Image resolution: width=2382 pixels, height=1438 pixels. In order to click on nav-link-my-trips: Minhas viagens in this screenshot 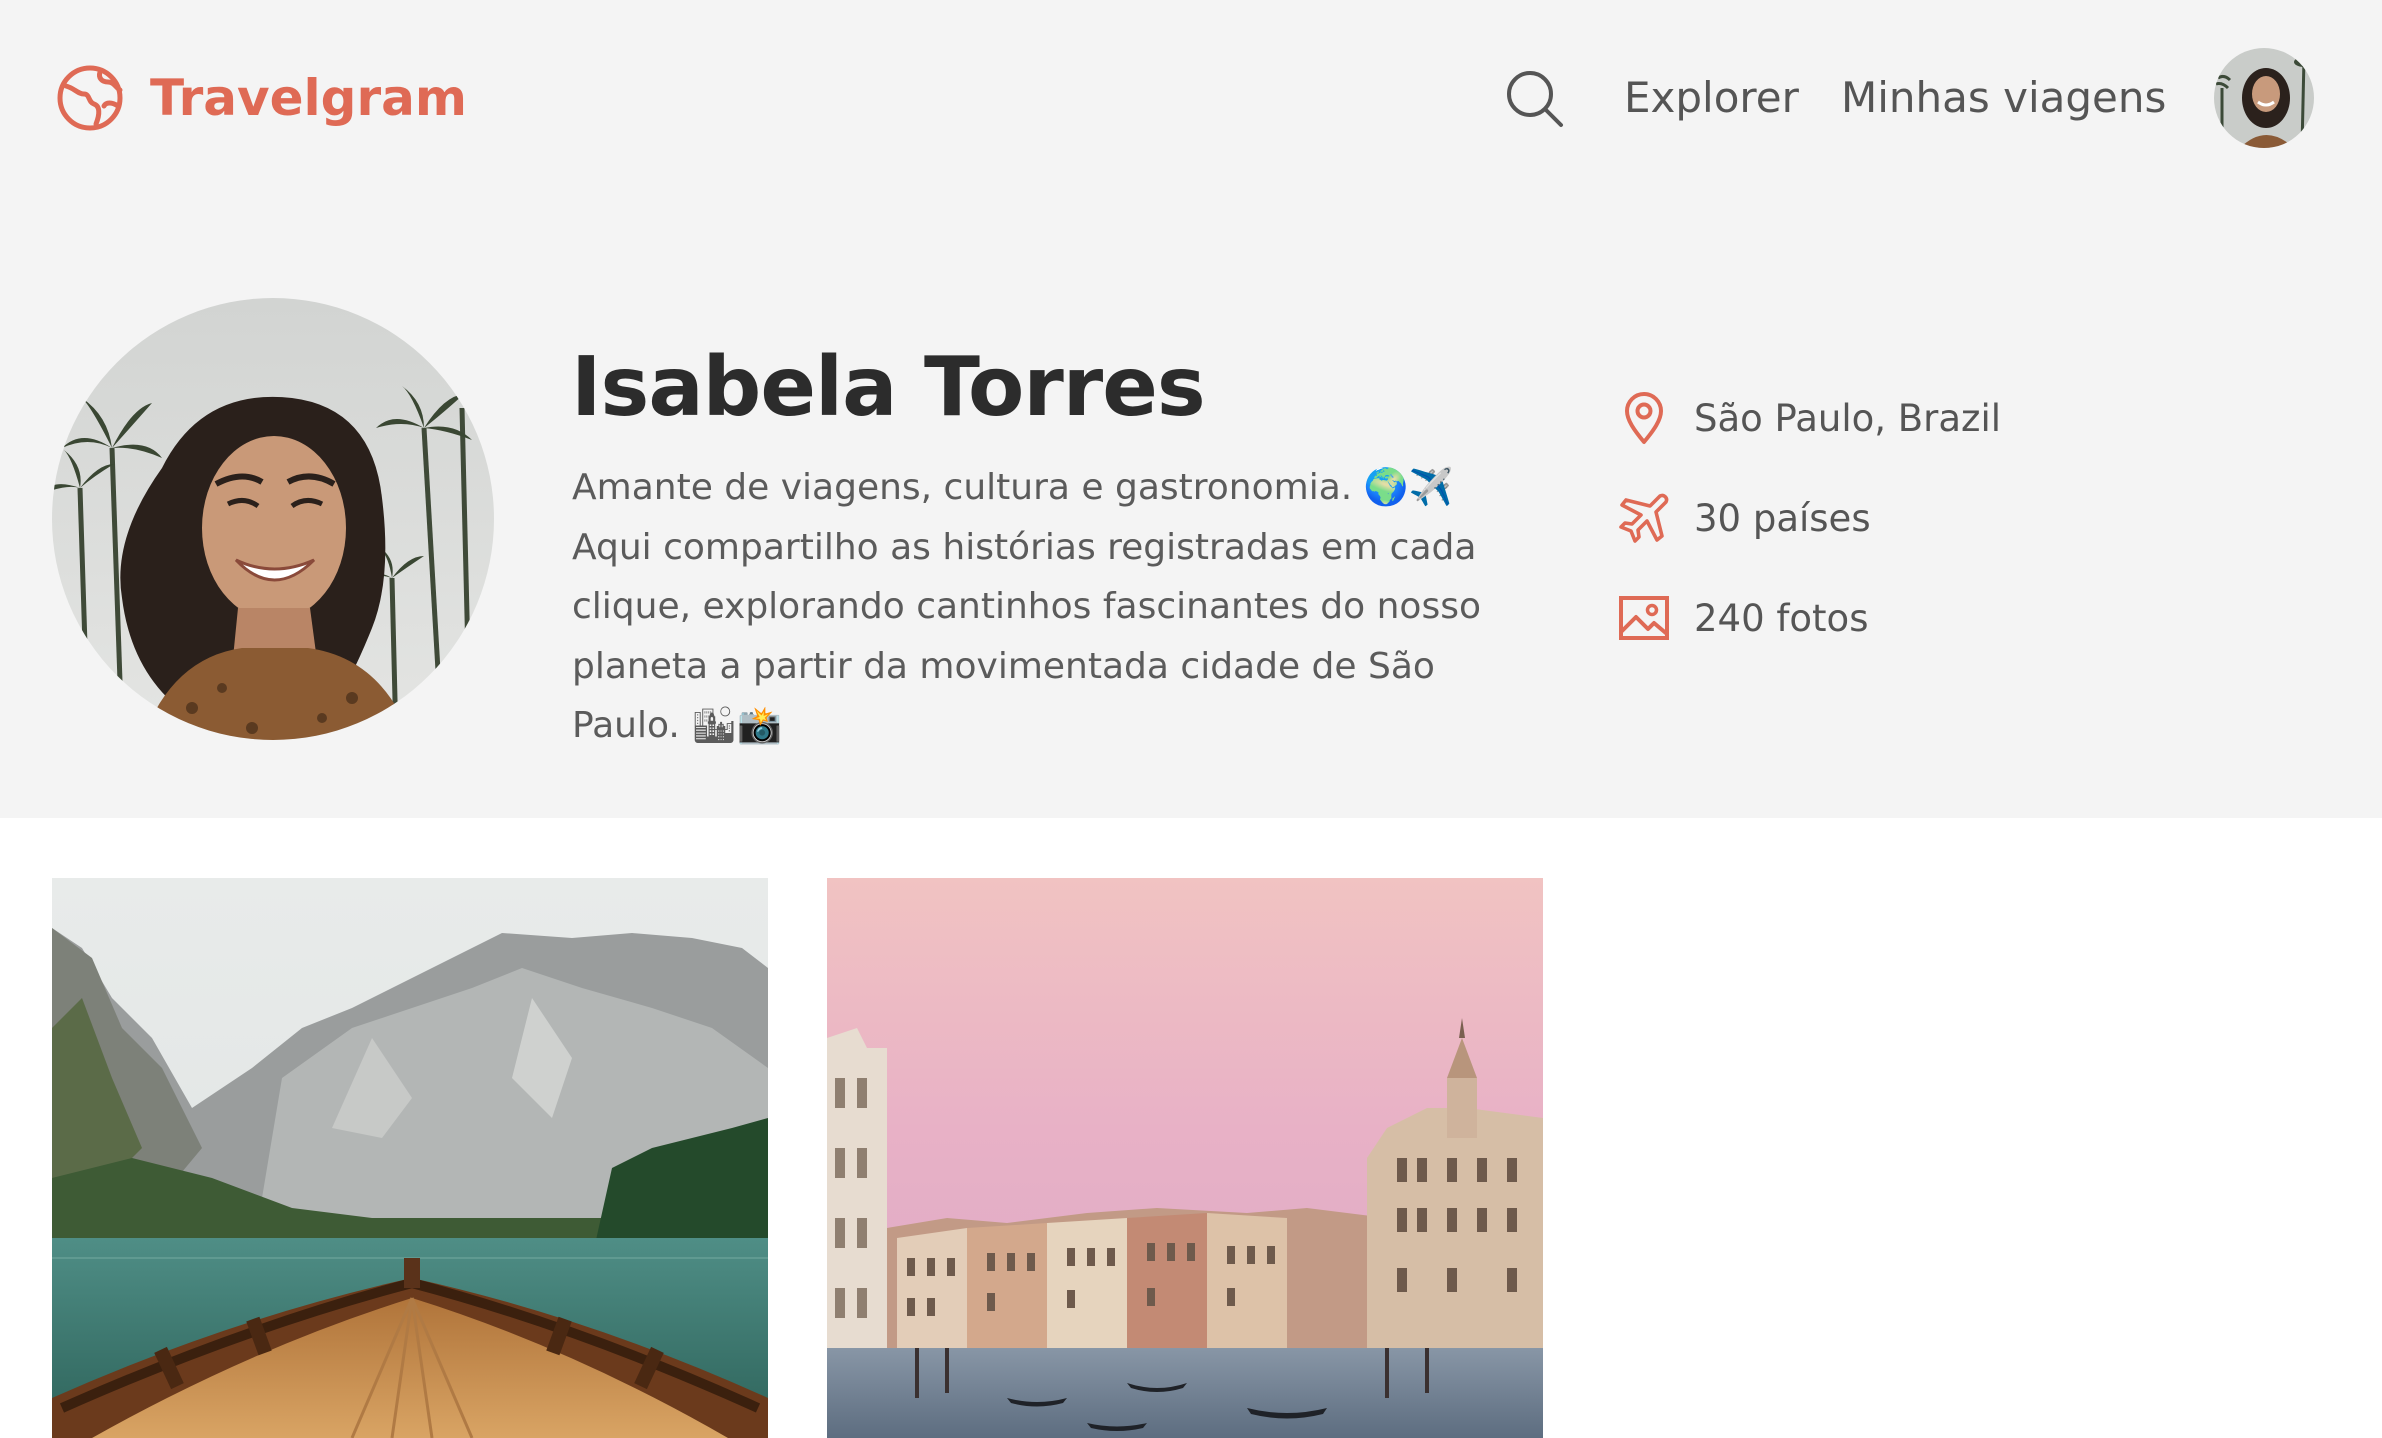, I will do `click(2003, 98)`.